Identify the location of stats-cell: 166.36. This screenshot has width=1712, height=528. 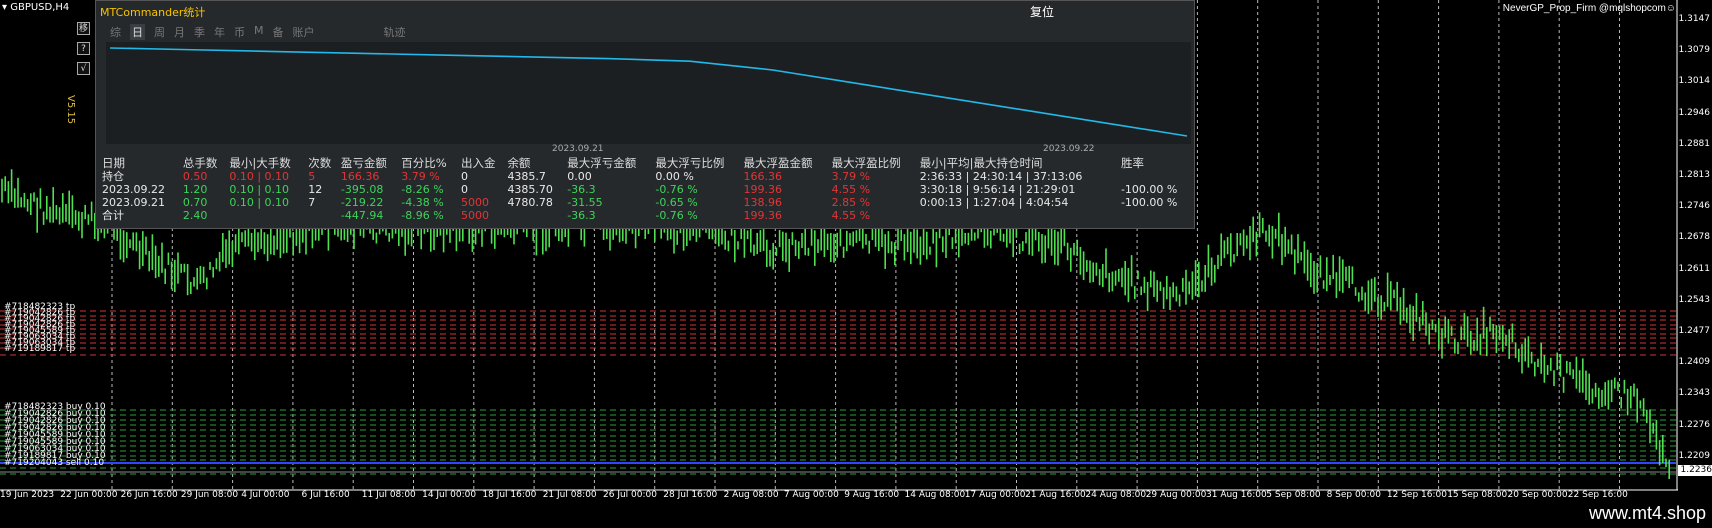
(762, 176).